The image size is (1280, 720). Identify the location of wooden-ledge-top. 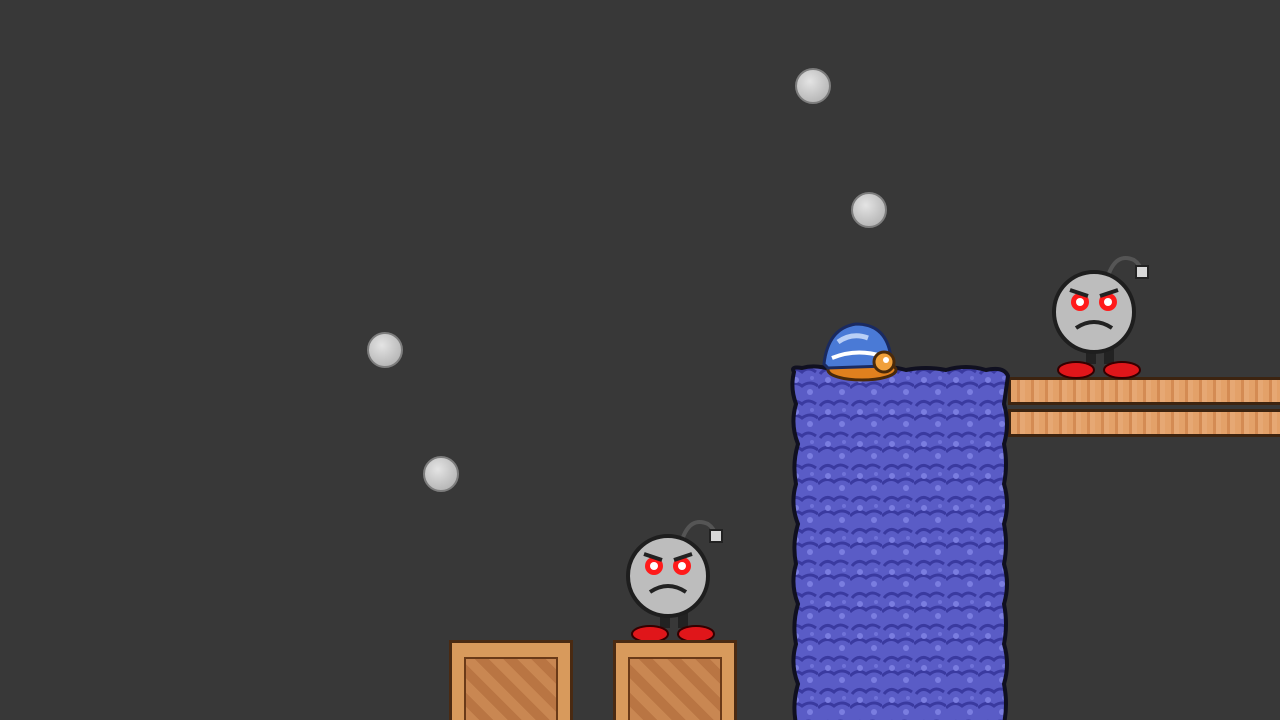
(1144, 391).